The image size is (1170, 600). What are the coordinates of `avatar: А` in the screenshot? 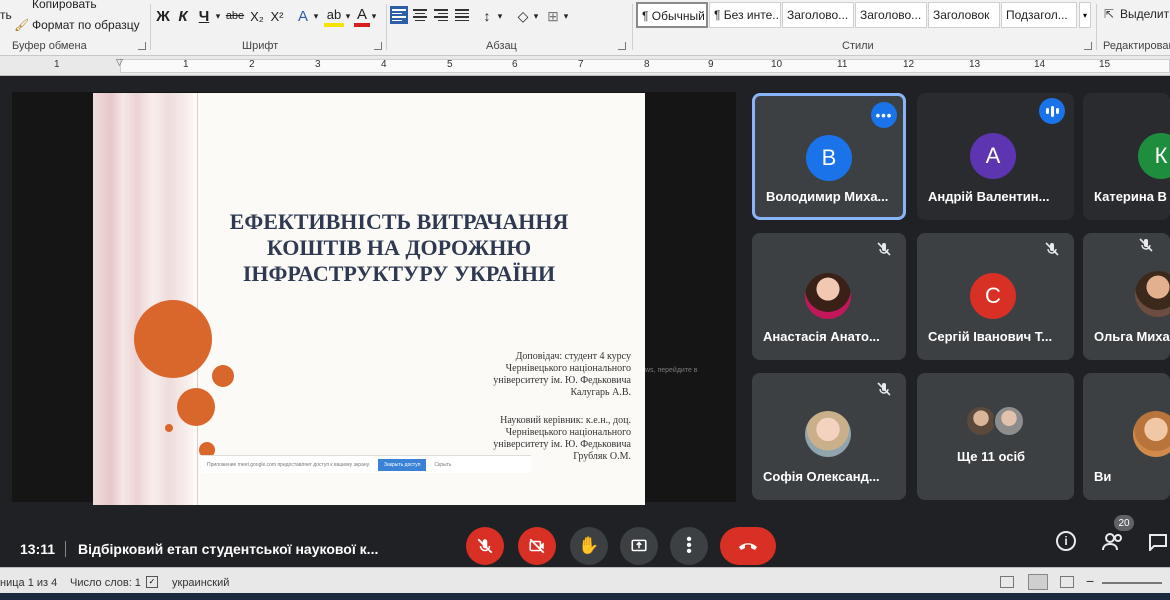 It's located at (993, 156).